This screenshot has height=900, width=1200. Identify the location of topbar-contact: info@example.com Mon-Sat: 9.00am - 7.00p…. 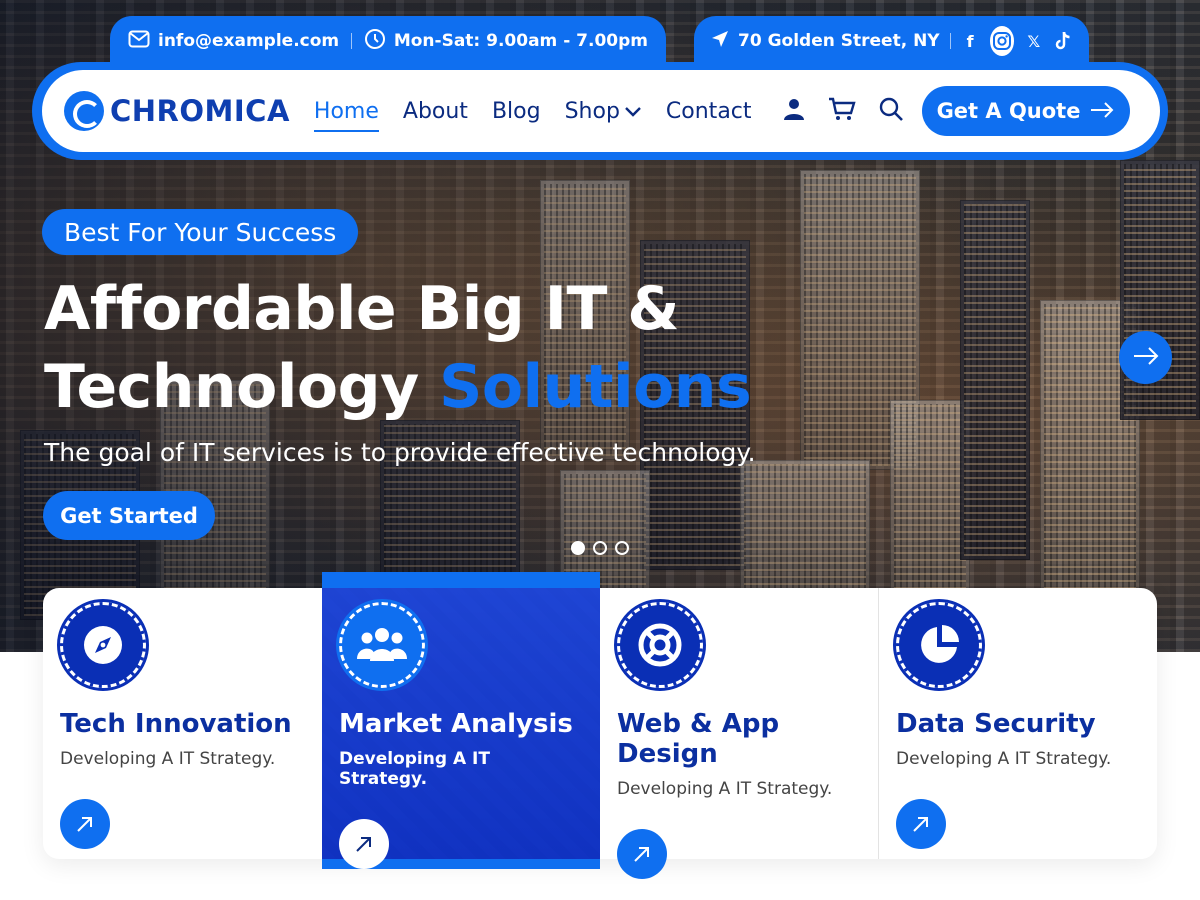
(388, 41).